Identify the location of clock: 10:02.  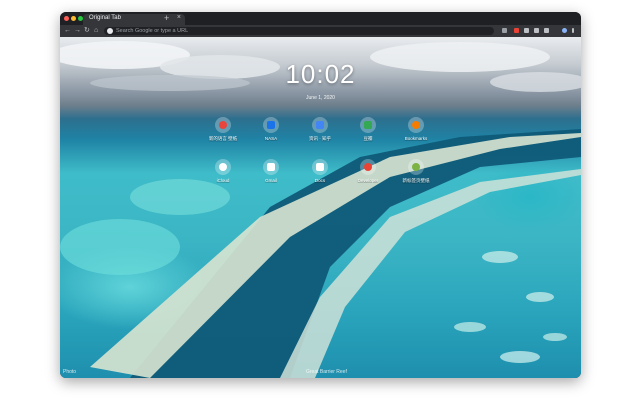
(320, 74).